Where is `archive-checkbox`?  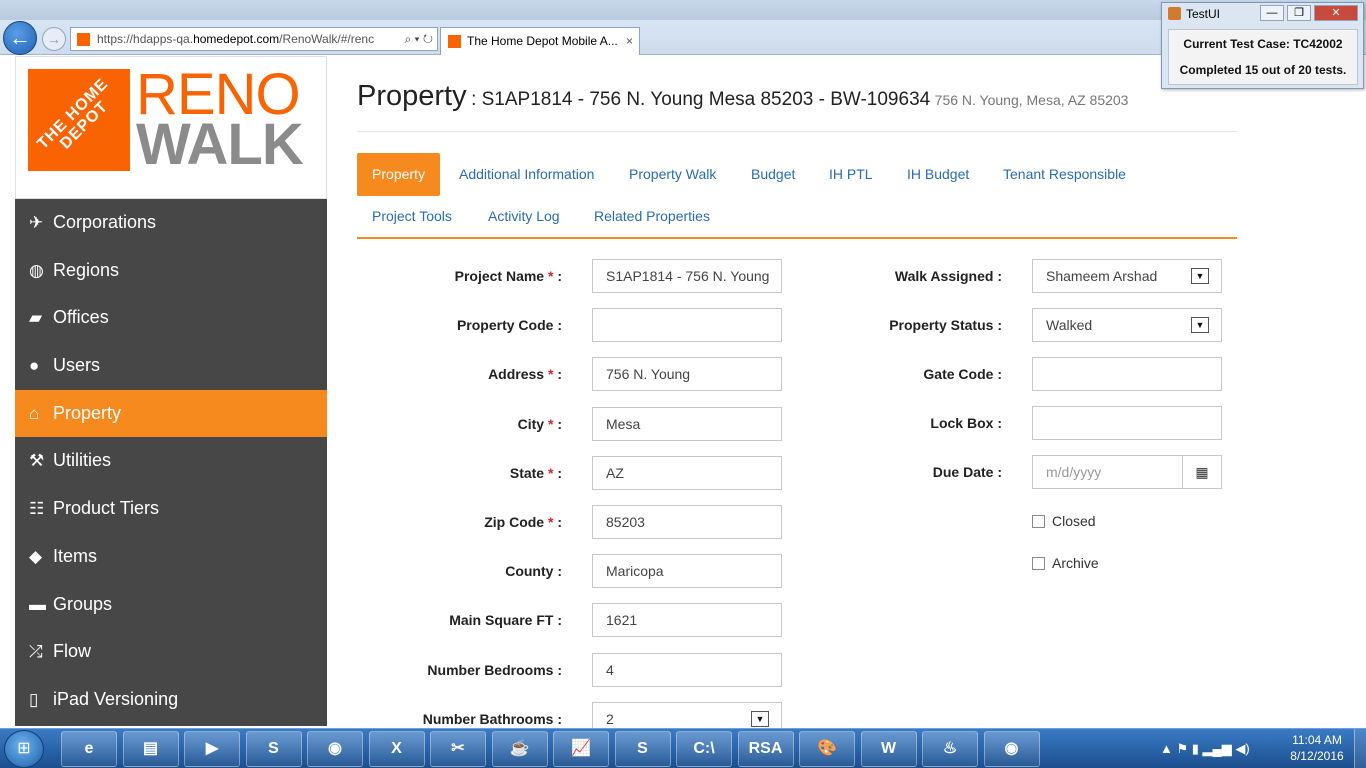
archive-checkbox is located at coordinates (1038, 563).